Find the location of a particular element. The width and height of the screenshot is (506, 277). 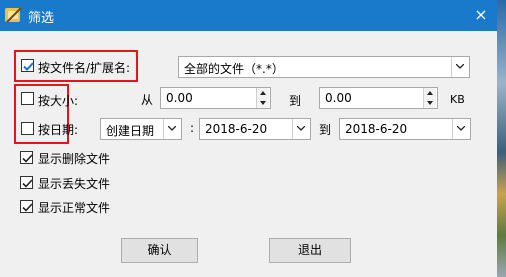

size-unit: KB is located at coordinates (457, 99).